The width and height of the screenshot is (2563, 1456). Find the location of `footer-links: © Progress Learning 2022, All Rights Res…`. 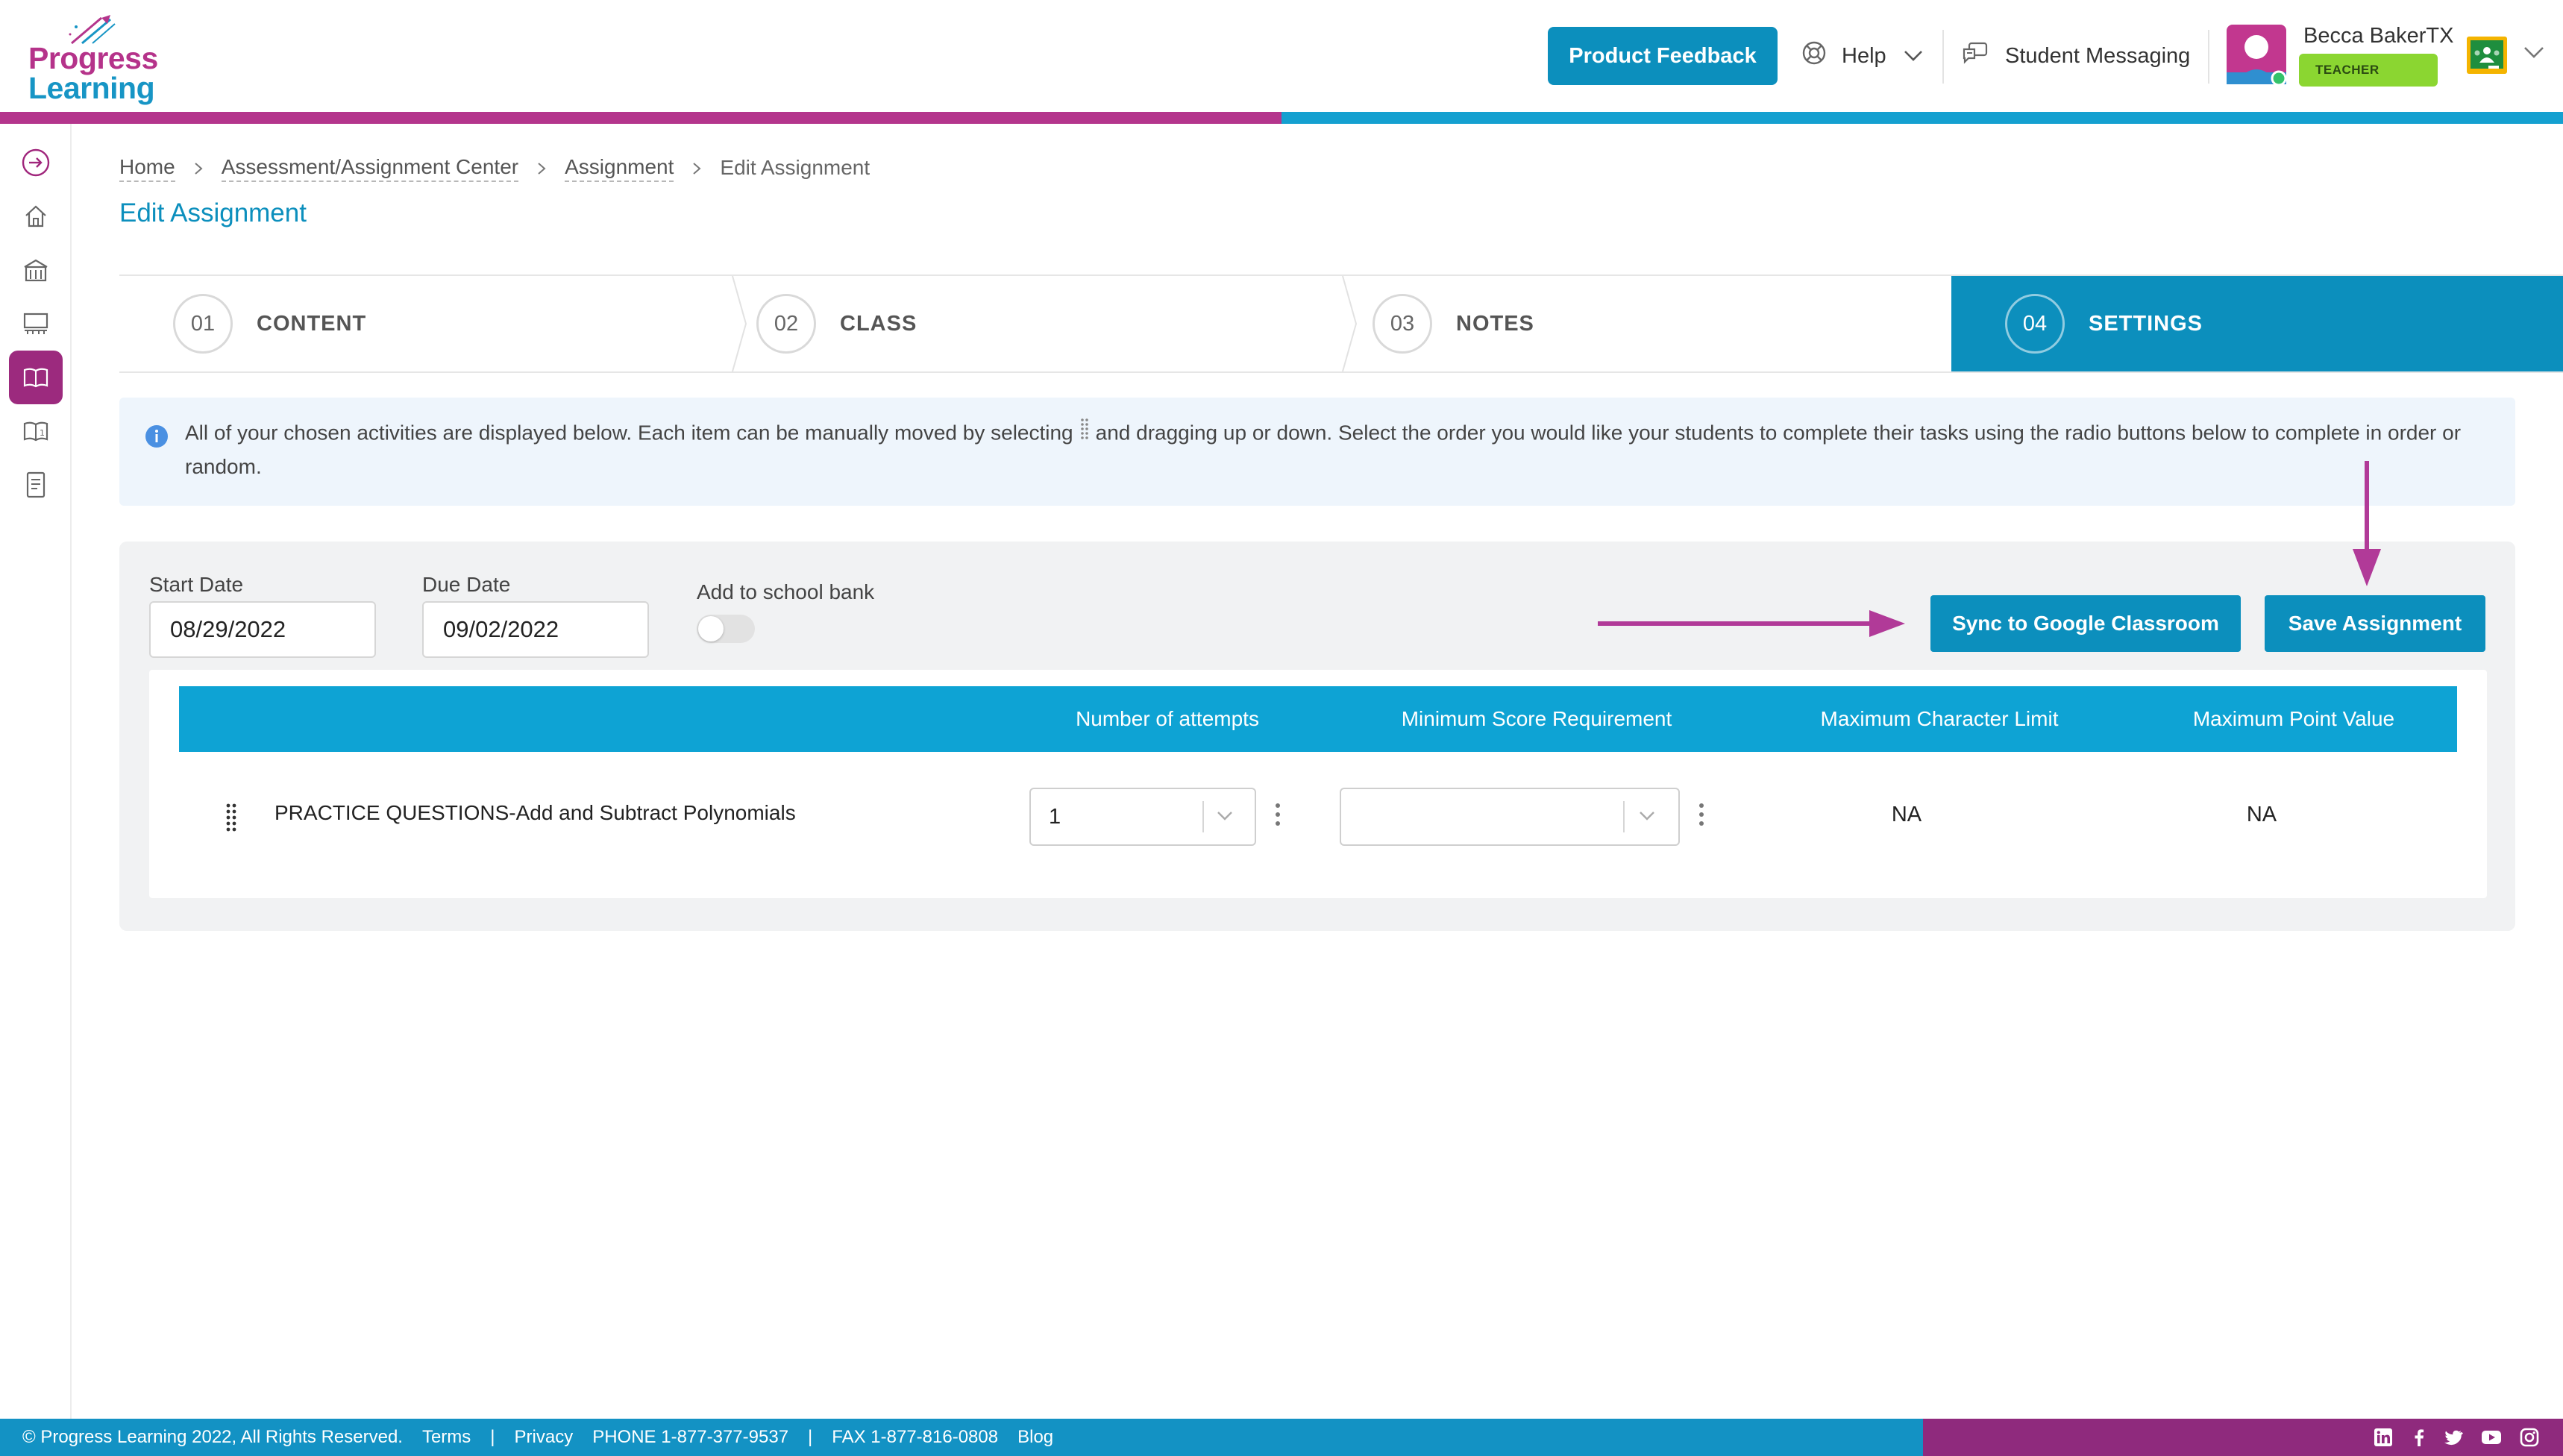

footer-links: © Progress Learning 2022, All Rights Res… is located at coordinates (547, 1437).